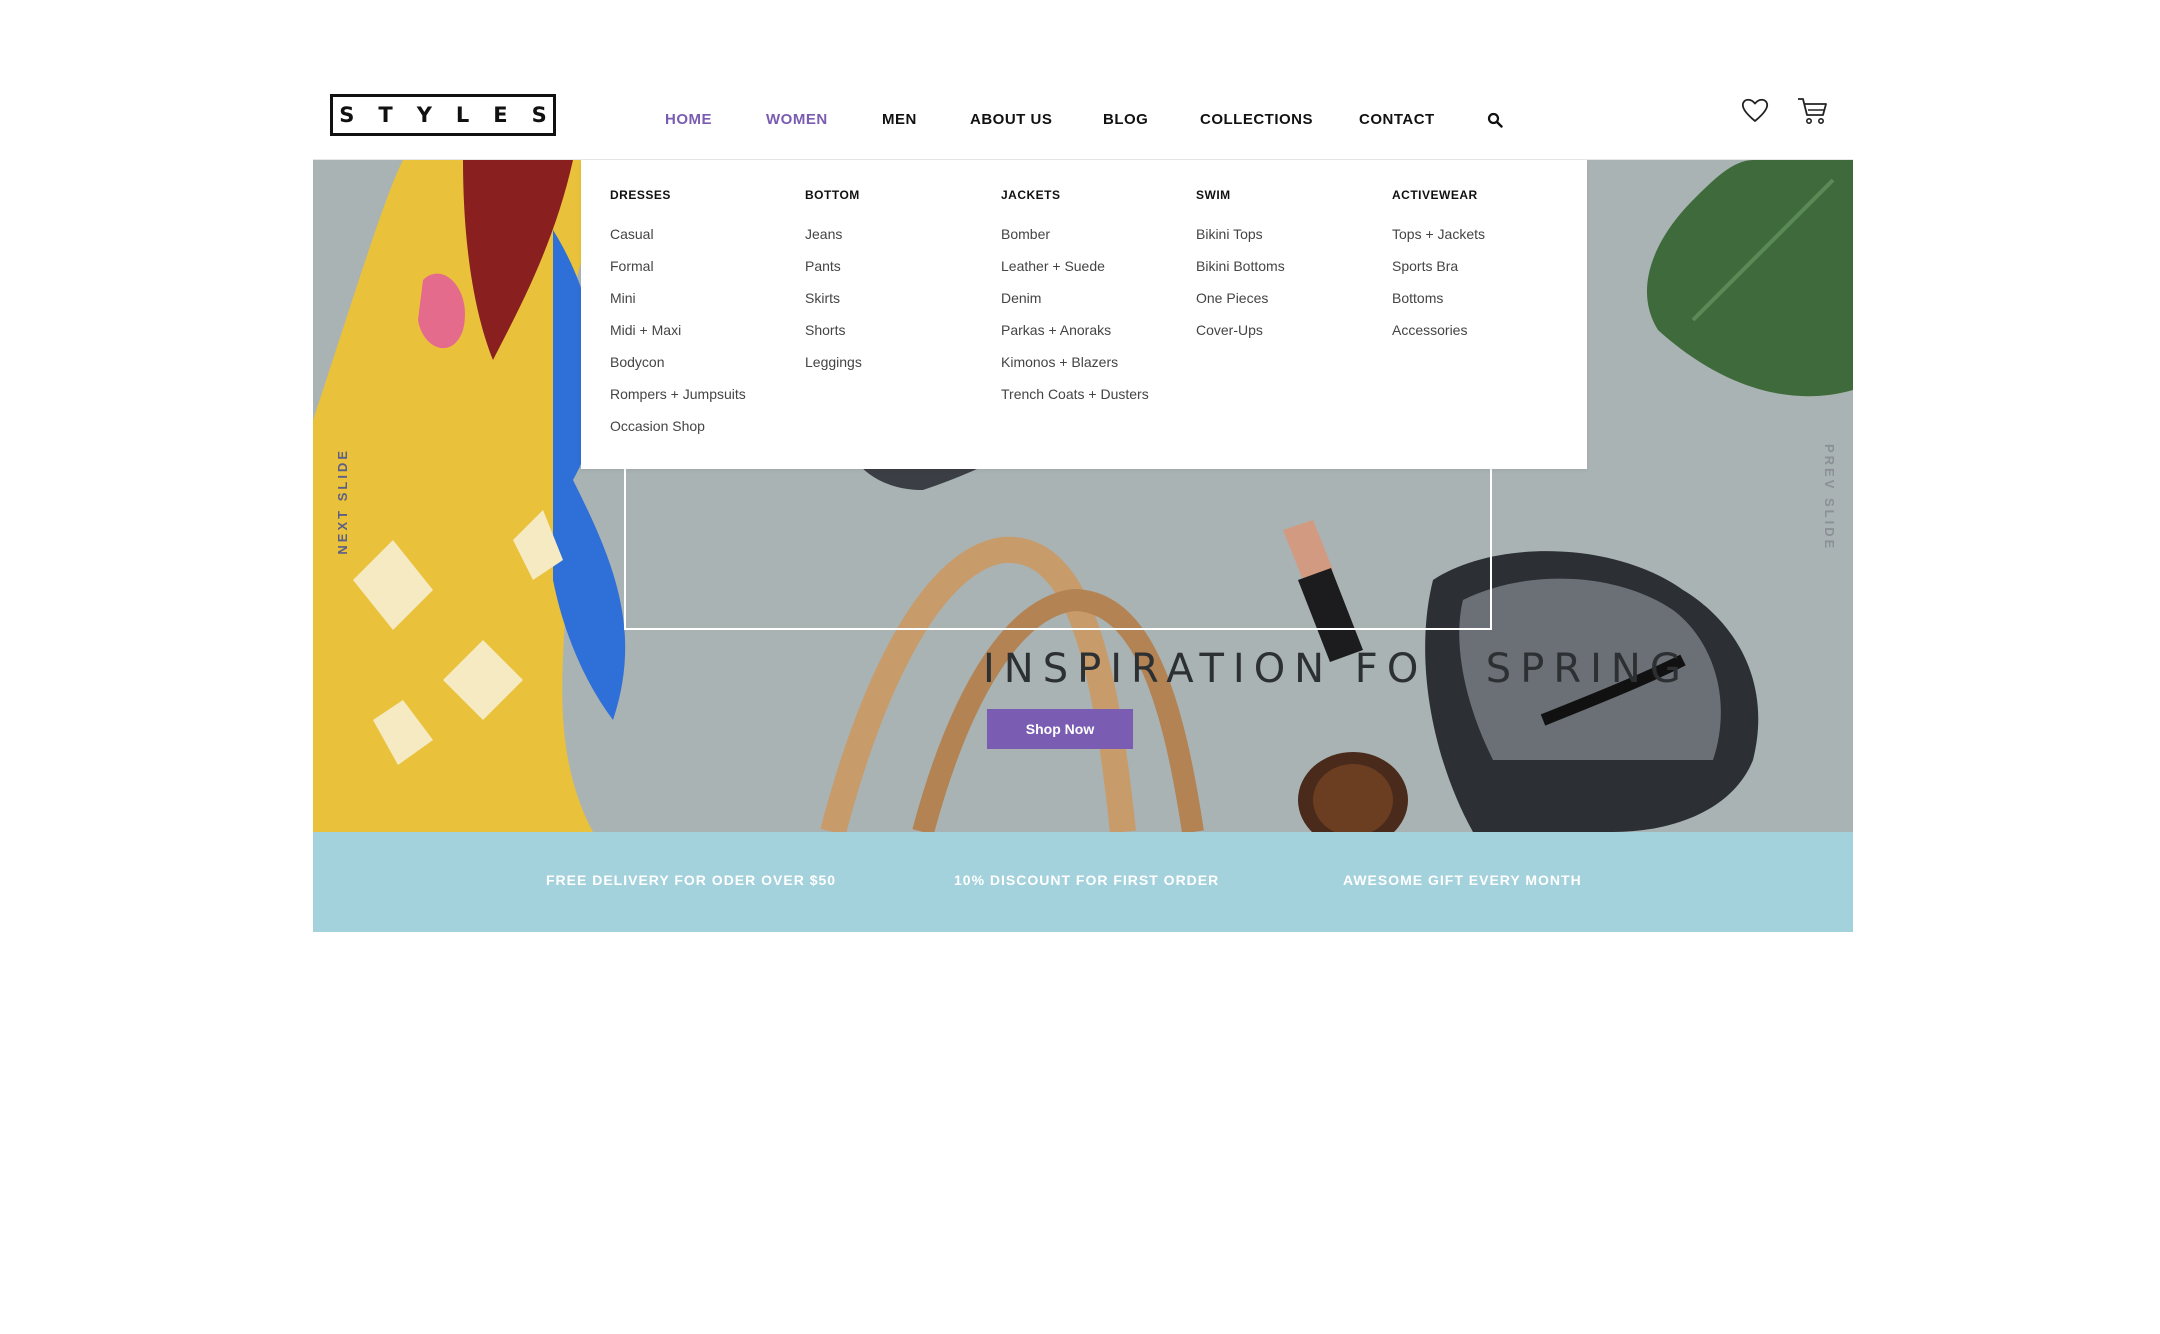 This screenshot has width=2160, height=1334. Describe the element at coordinates (1397, 120) in the screenshot. I see `nav-contact: CONTACT` at that location.